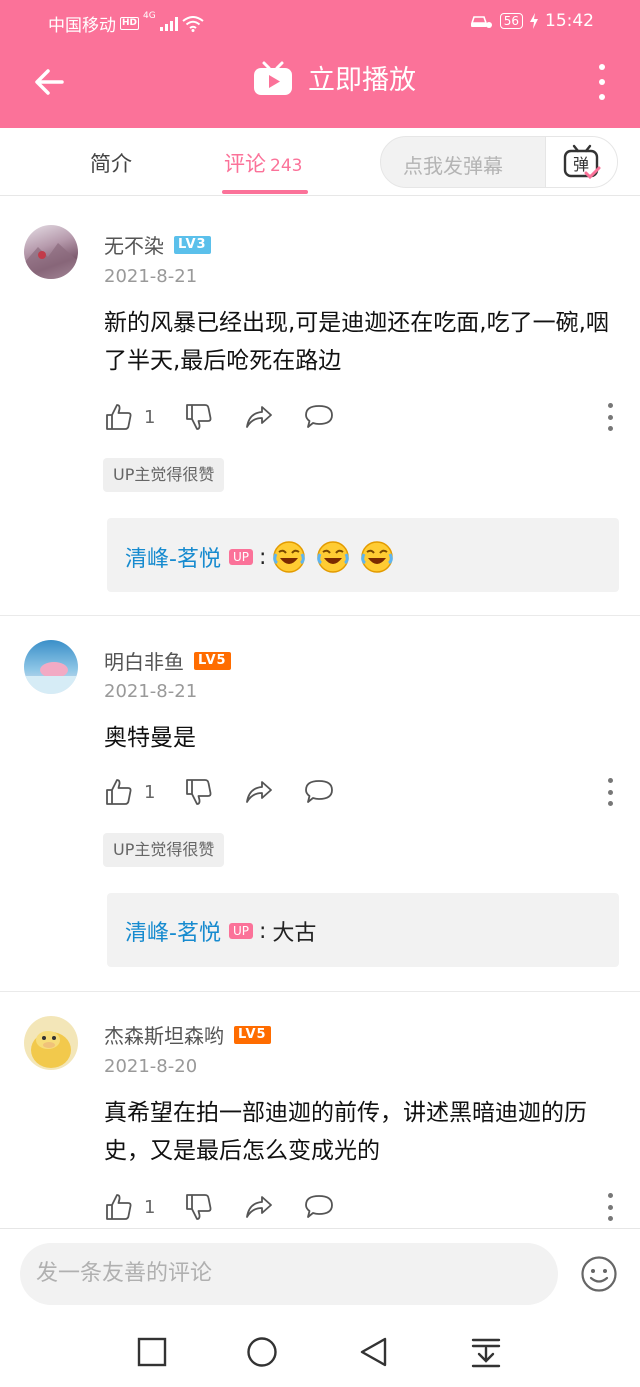 This screenshot has height=1387, width=640. What do you see at coordinates (164, 1036) in the screenshot?
I see `username-text: 杰森斯坦森哟` at bounding box center [164, 1036].